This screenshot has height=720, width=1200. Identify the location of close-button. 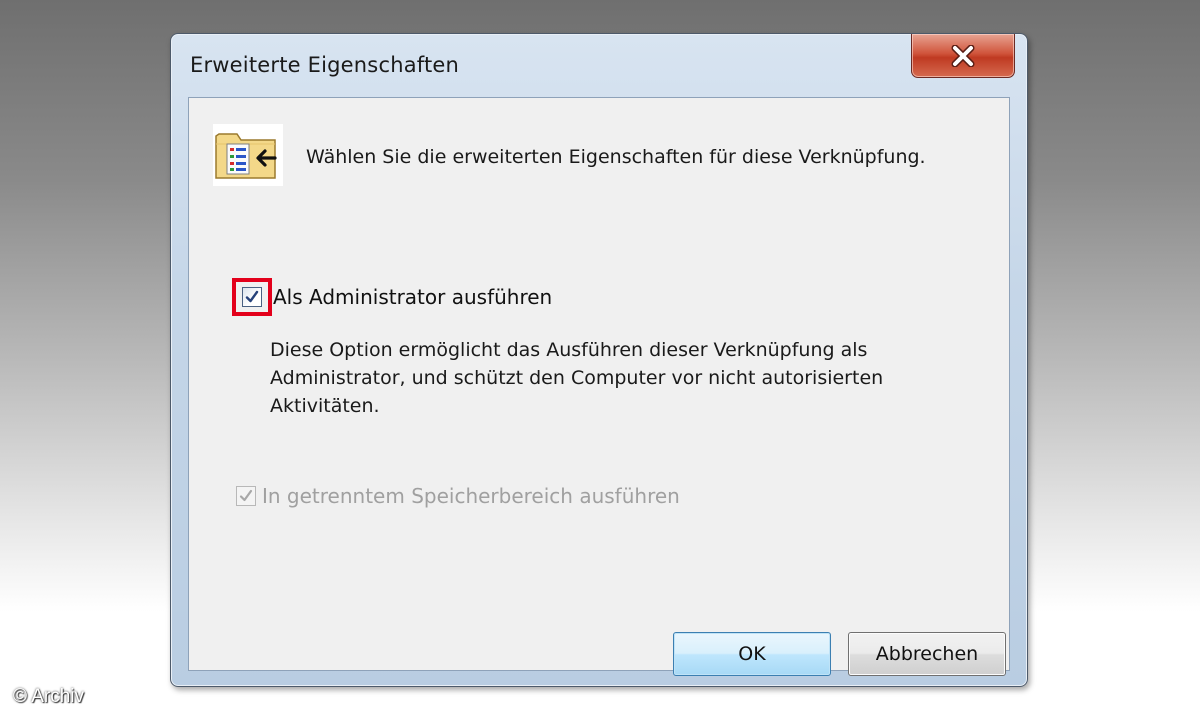
(963, 56).